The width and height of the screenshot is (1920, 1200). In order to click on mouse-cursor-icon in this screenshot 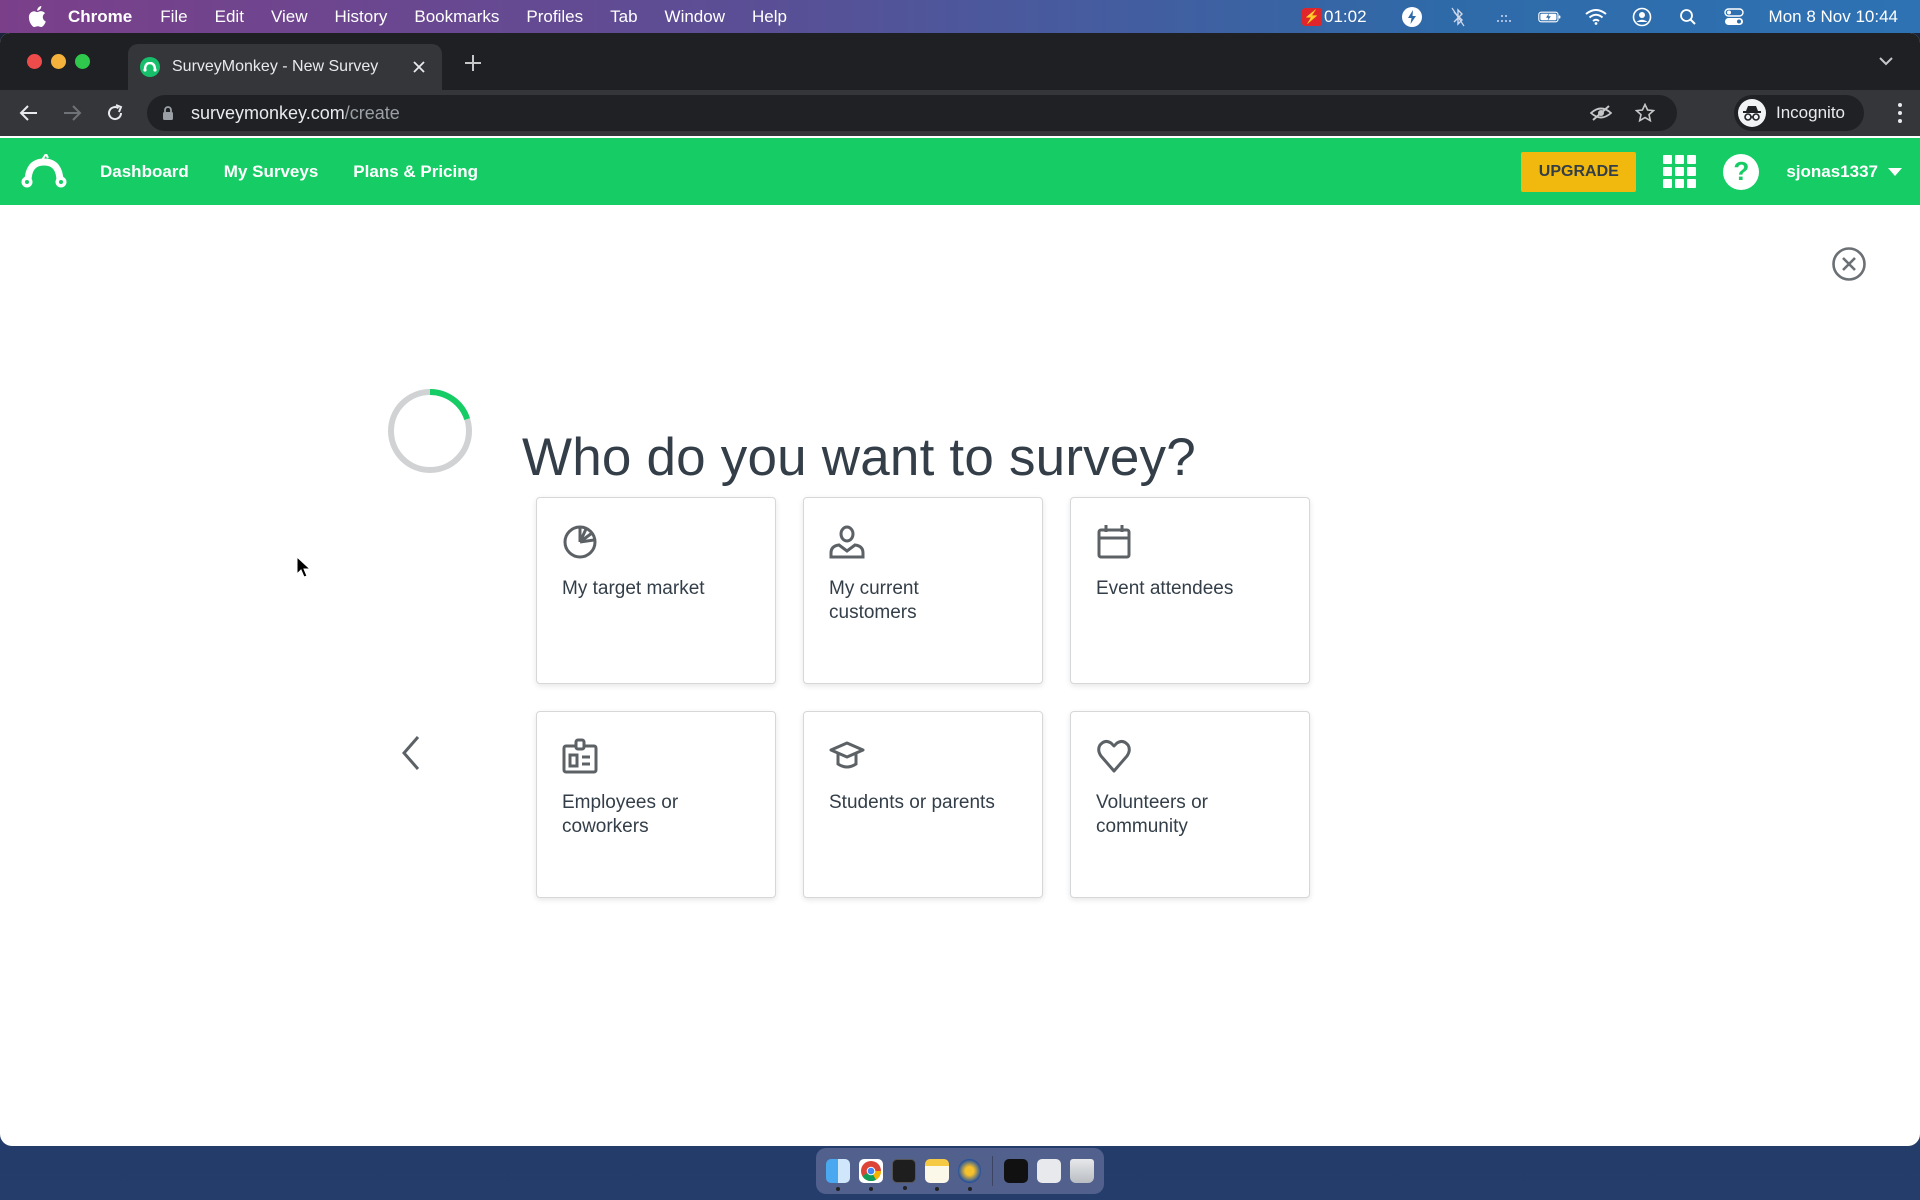, I will do `click(304, 567)`.